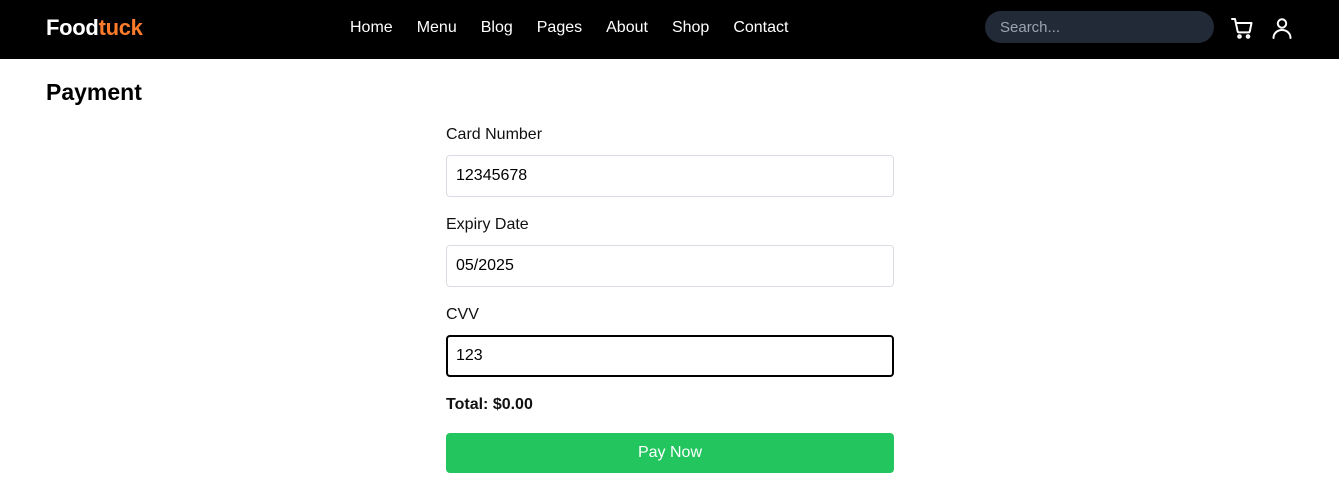 The image size is (1339, 479). I want to click on nav-link-menu: Menu, so click(437, 28).